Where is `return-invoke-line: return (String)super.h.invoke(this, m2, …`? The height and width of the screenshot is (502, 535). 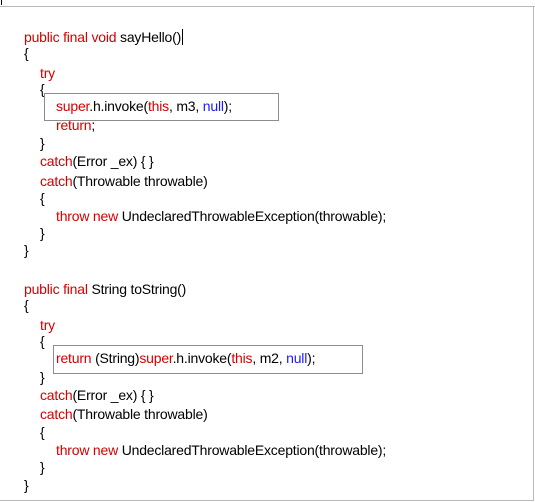
return-invoke-line: return (String)super.h.invoke(this, m2, … is located at coordinates (185, 358).